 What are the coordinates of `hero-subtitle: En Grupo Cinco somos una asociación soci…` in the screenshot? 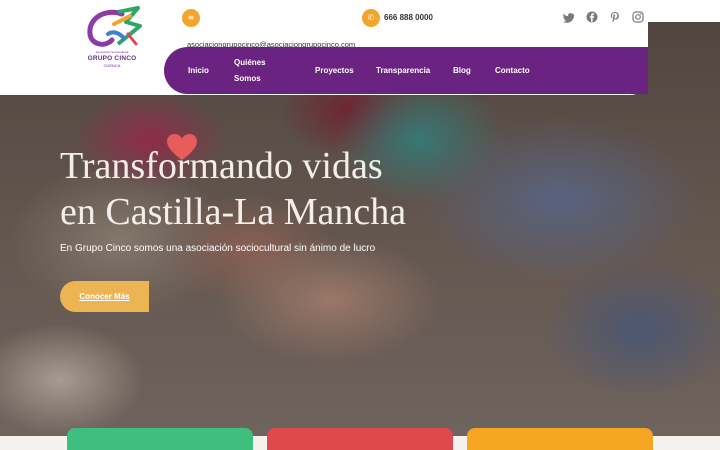 It's located at (218, 248).